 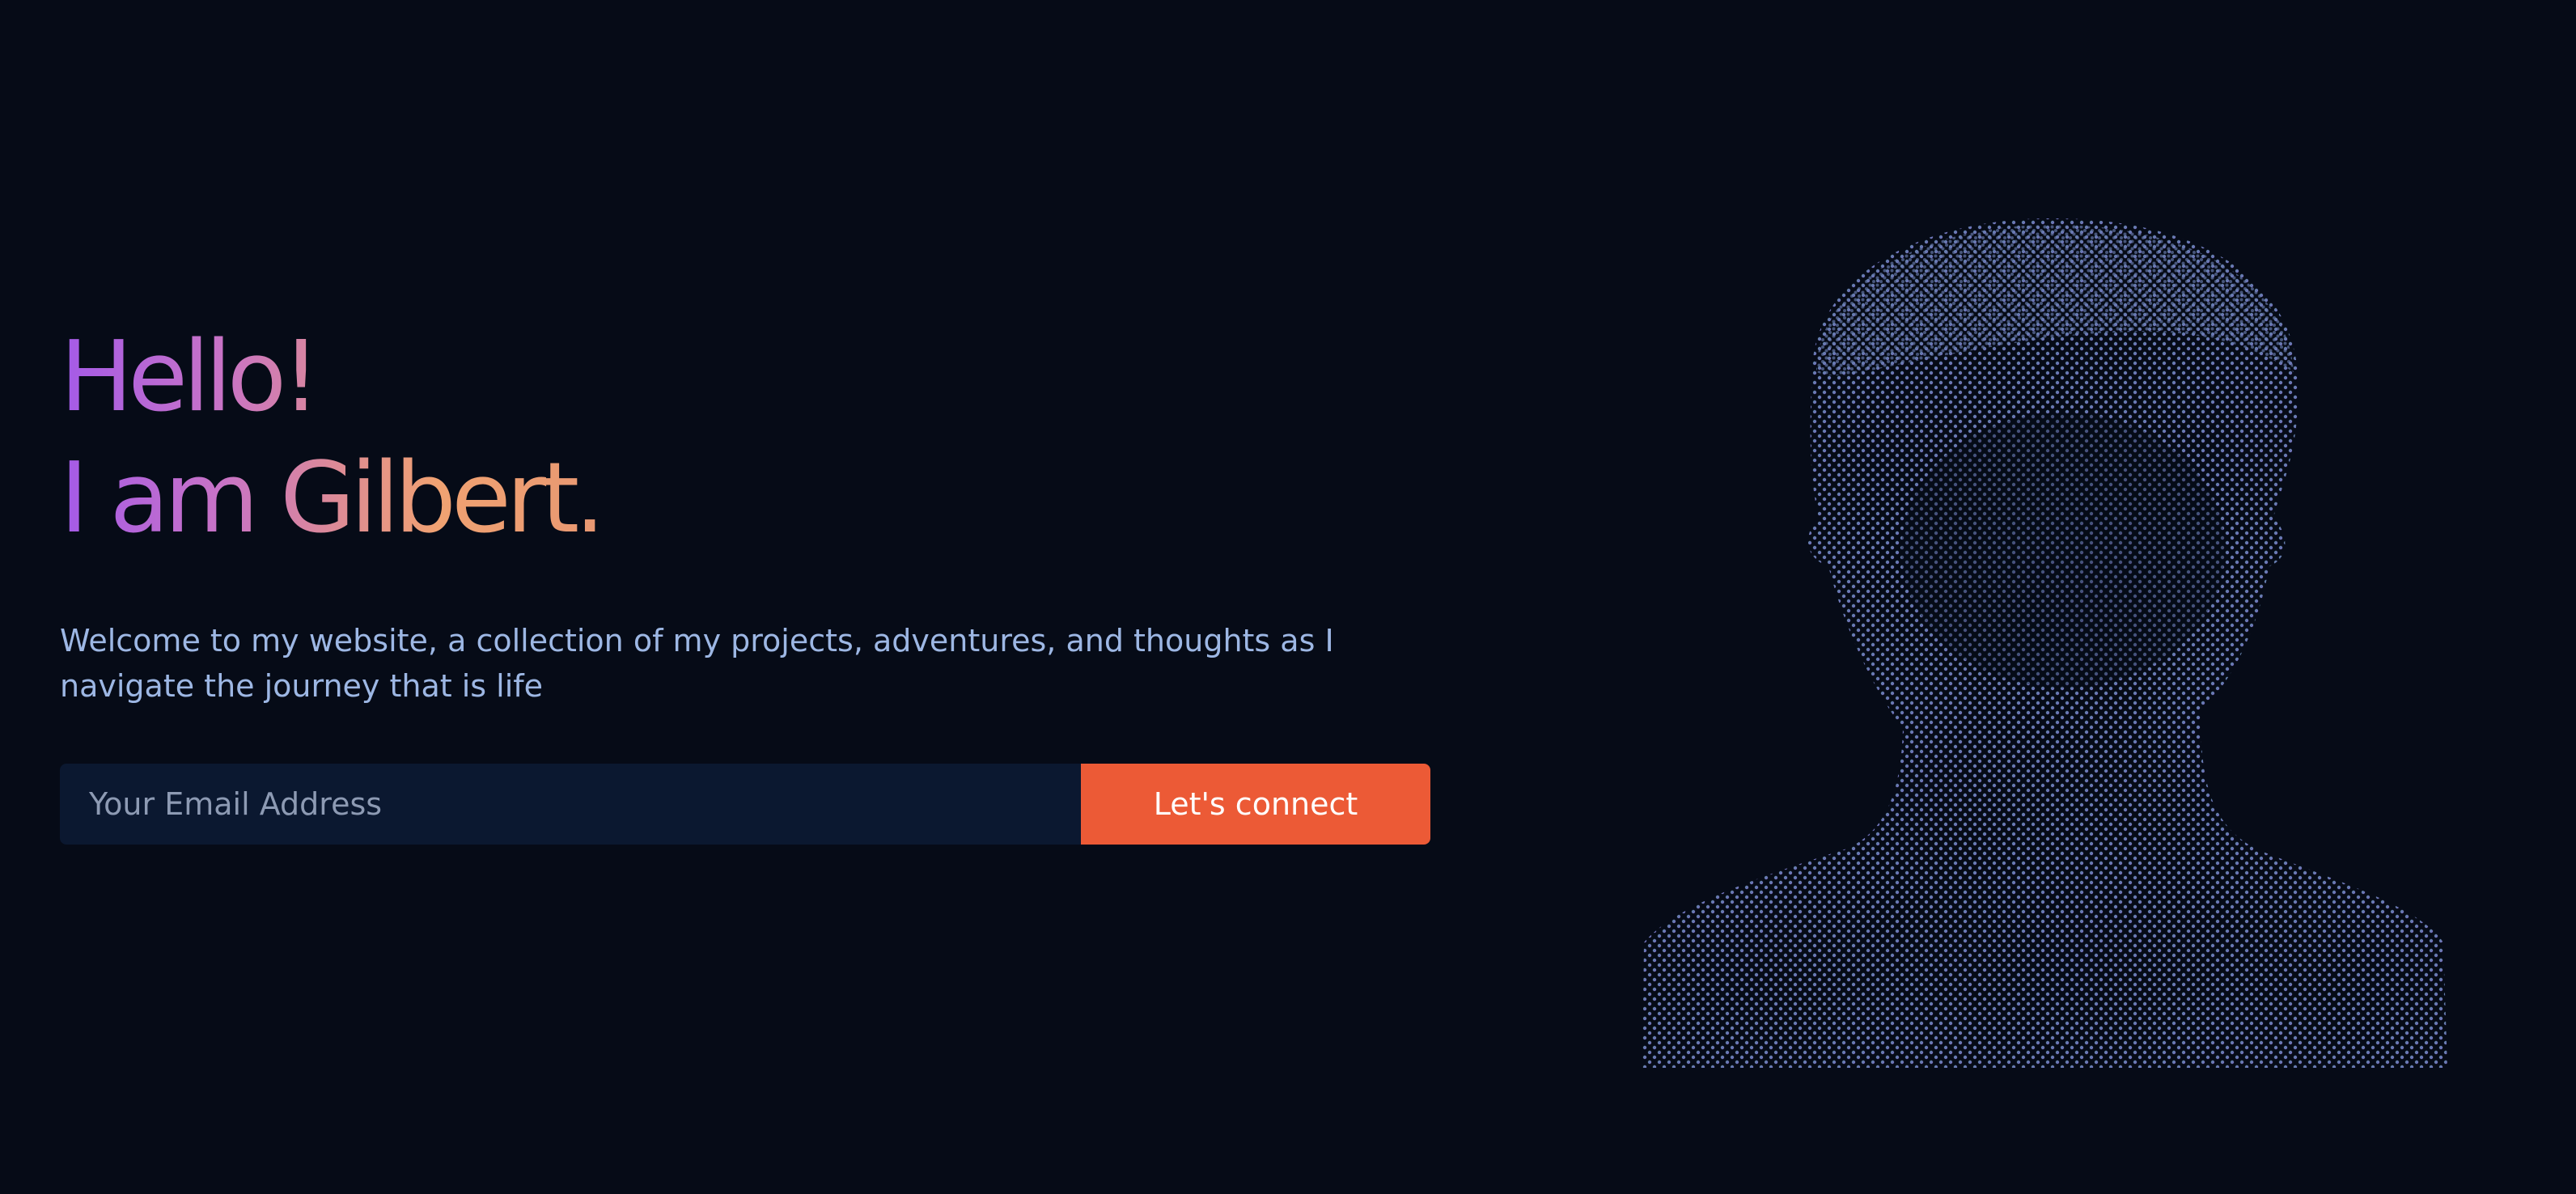 What do you see at coordinates (1255, 804) in the screenshot?
I see `connect-button: Let's connect` at bounding box center [1255, 804].